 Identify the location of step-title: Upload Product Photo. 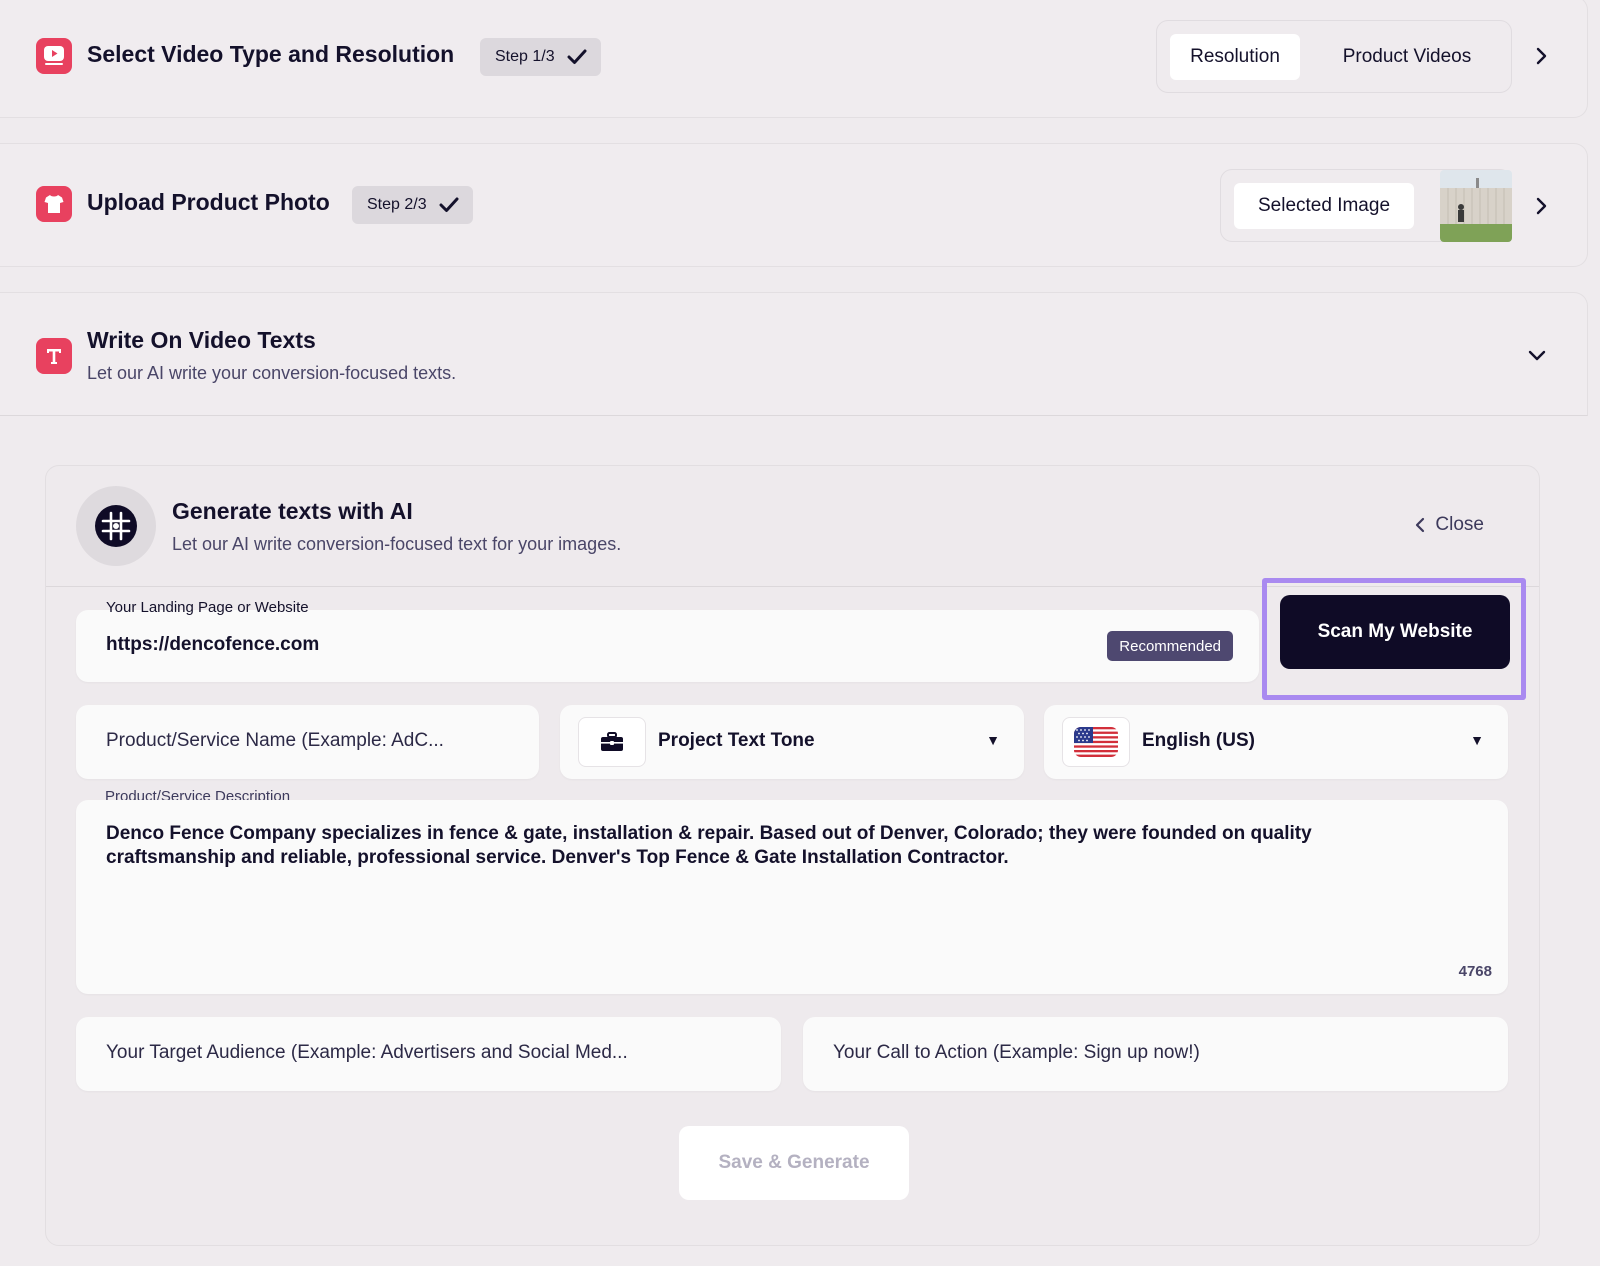
(208, 202).